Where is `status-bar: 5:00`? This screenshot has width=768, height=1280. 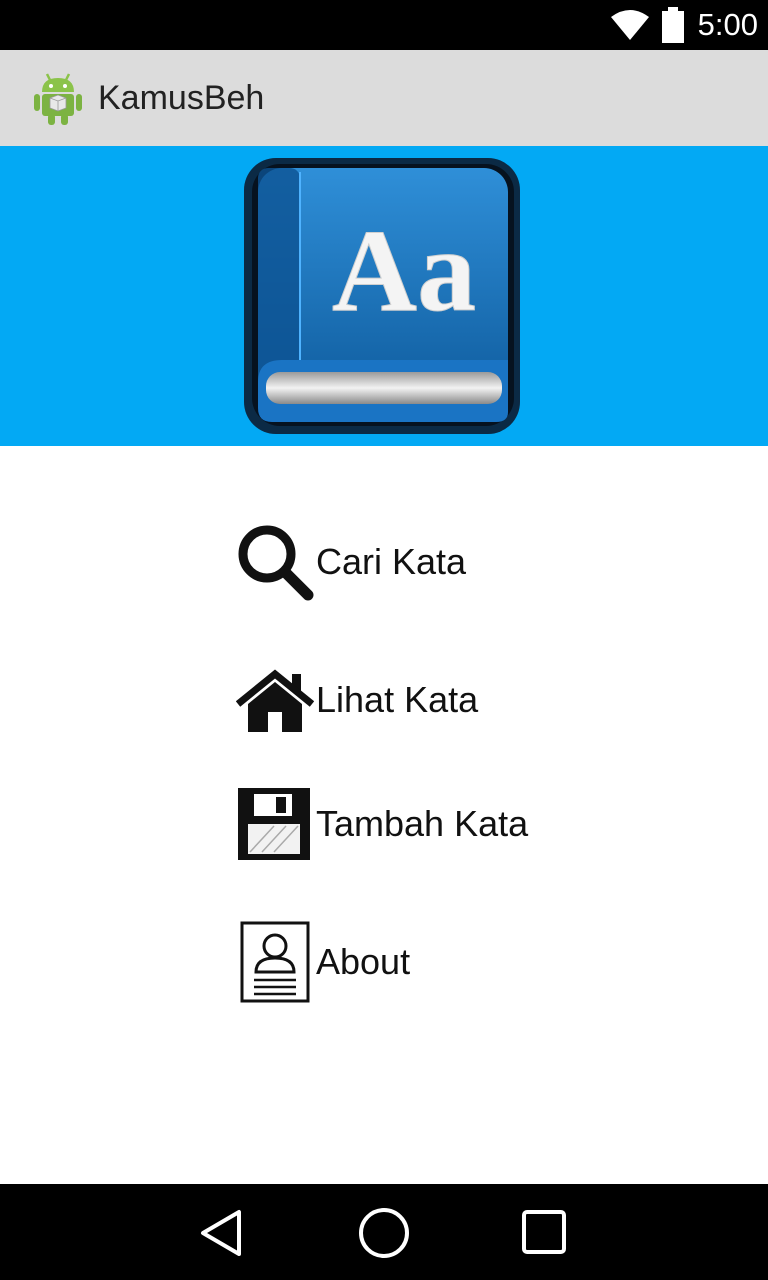 status-bar: 5:00 is located at coordinates (384, 25).